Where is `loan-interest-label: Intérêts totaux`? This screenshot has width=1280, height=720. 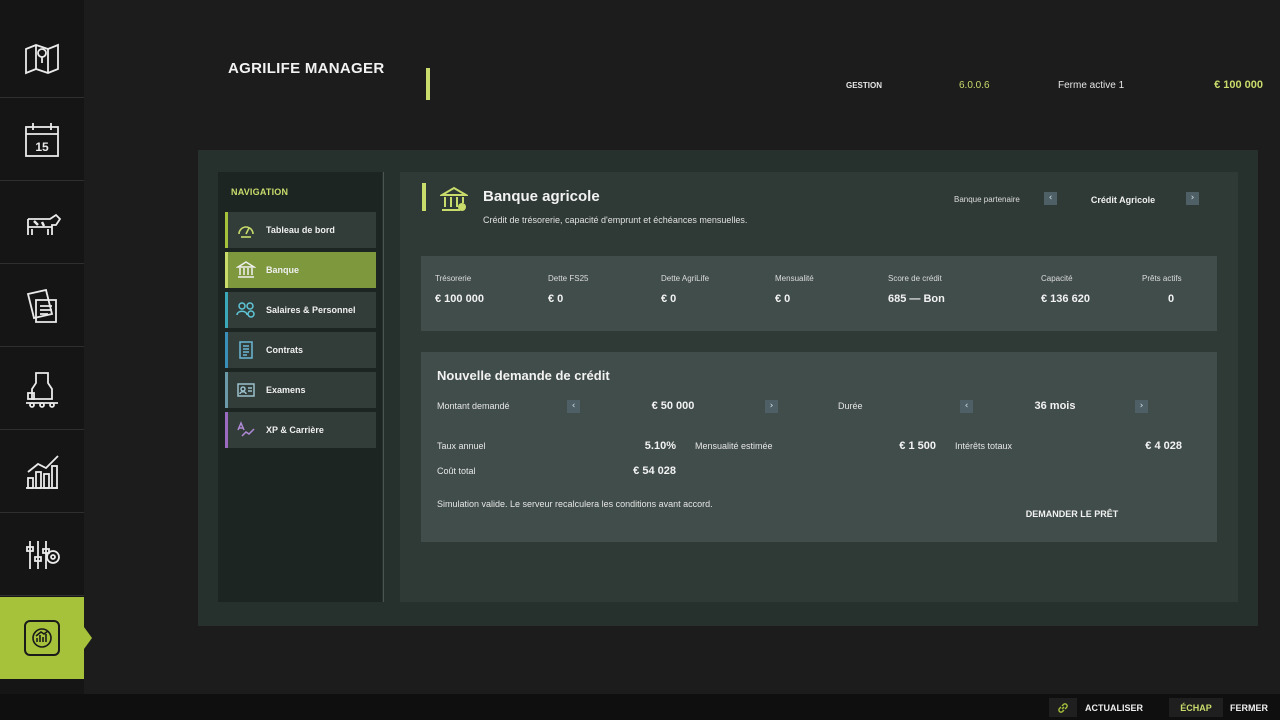
loan-interest-label: Intérêts totaux is located at coordinates (984, 446).